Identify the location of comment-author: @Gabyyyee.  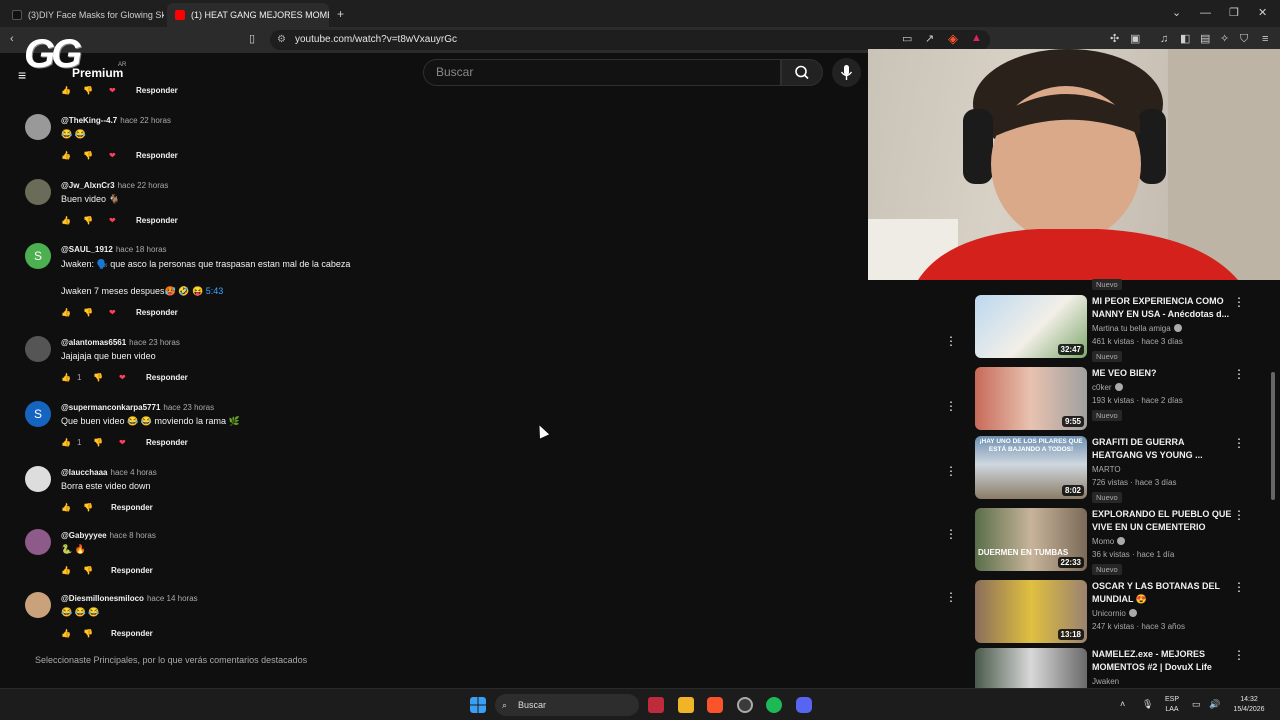
(84, 535).